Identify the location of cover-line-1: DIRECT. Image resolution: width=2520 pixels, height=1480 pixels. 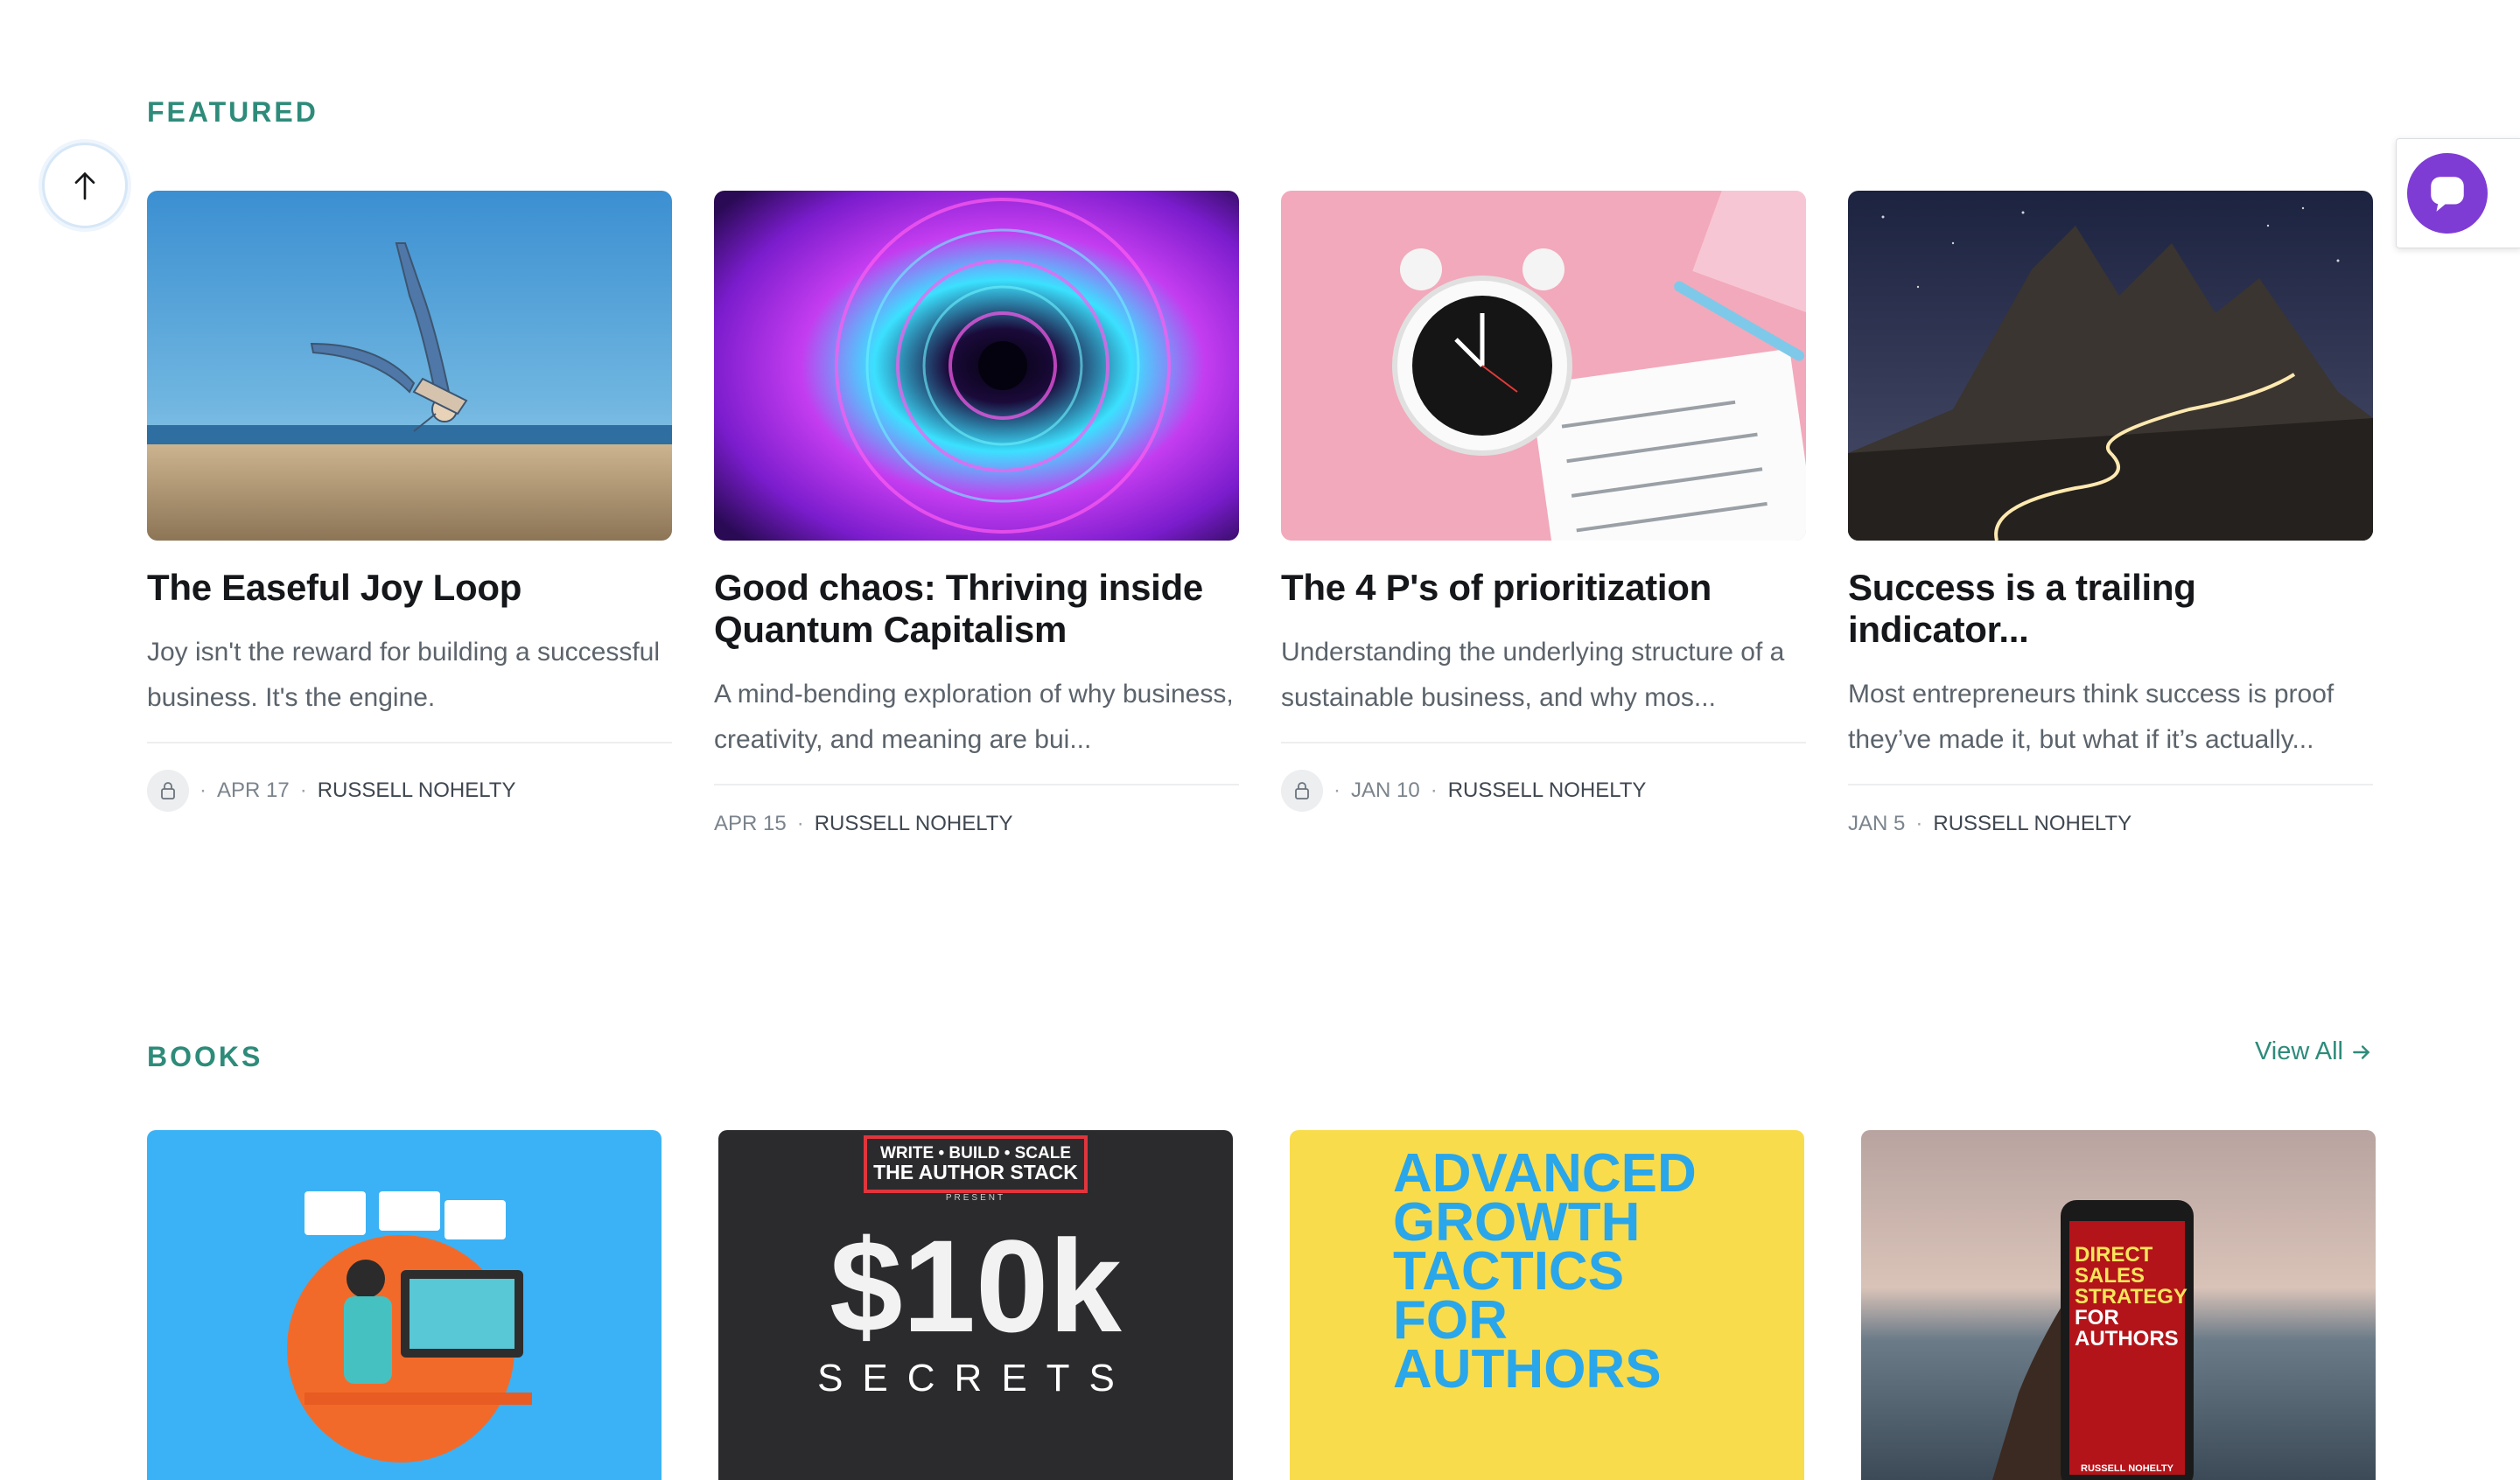
(2114, 1255).